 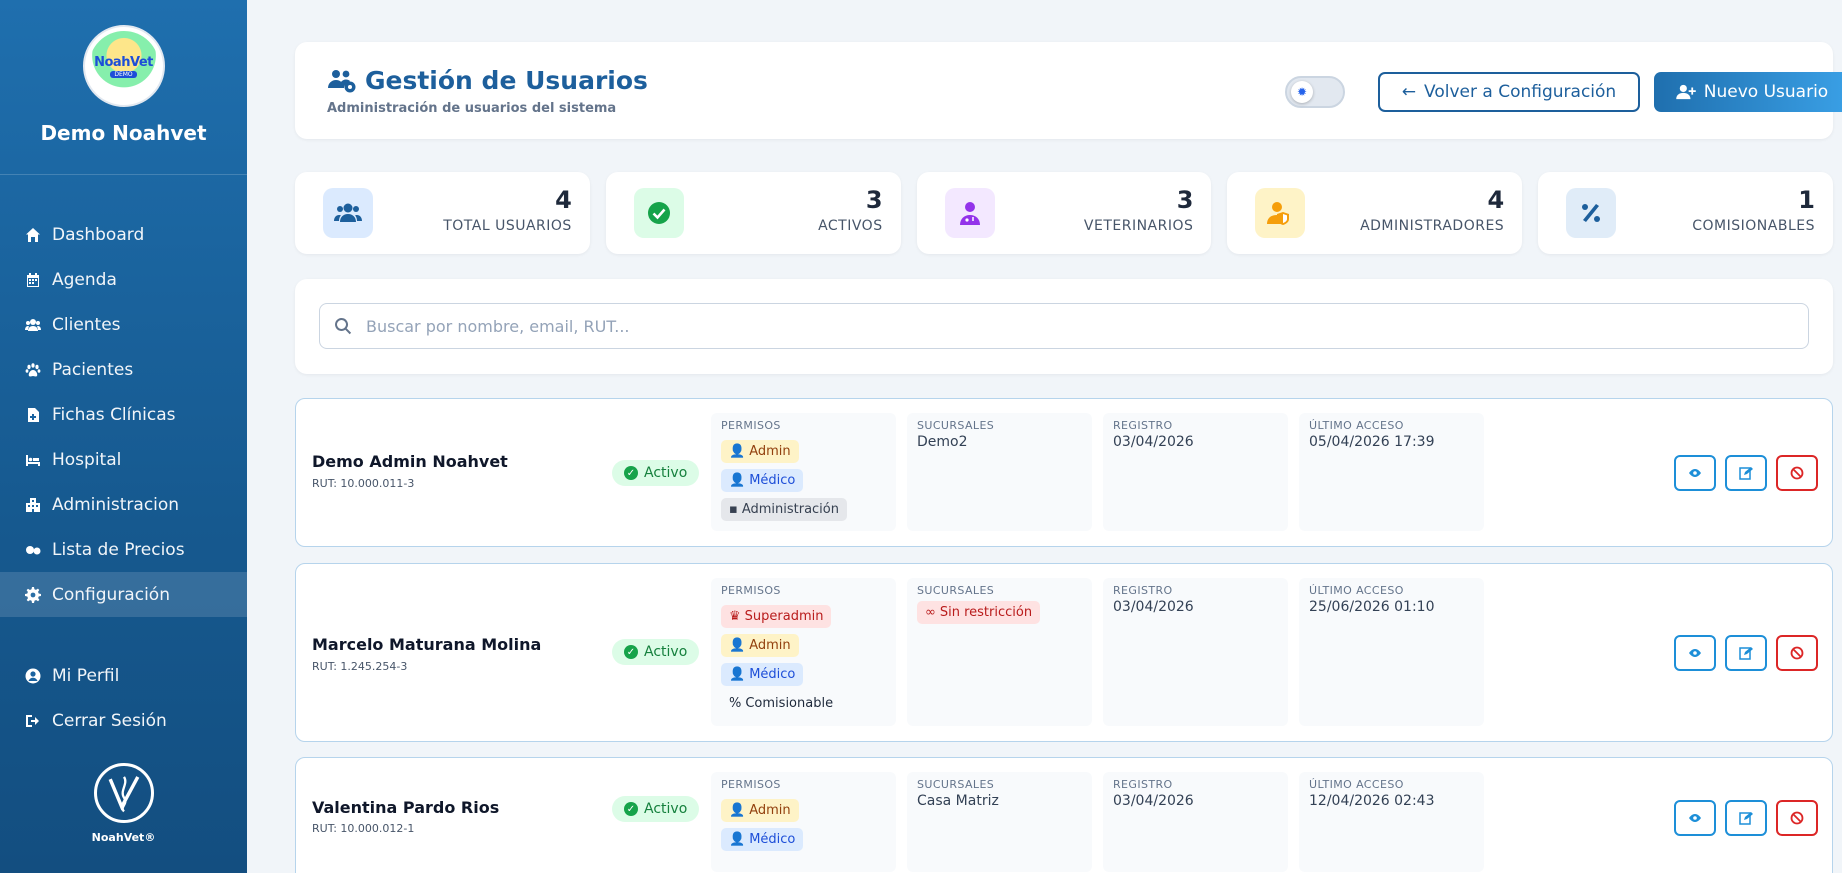 I want to click on new-user-label: Nuevo Usuario, so click(x=1766, y=92).